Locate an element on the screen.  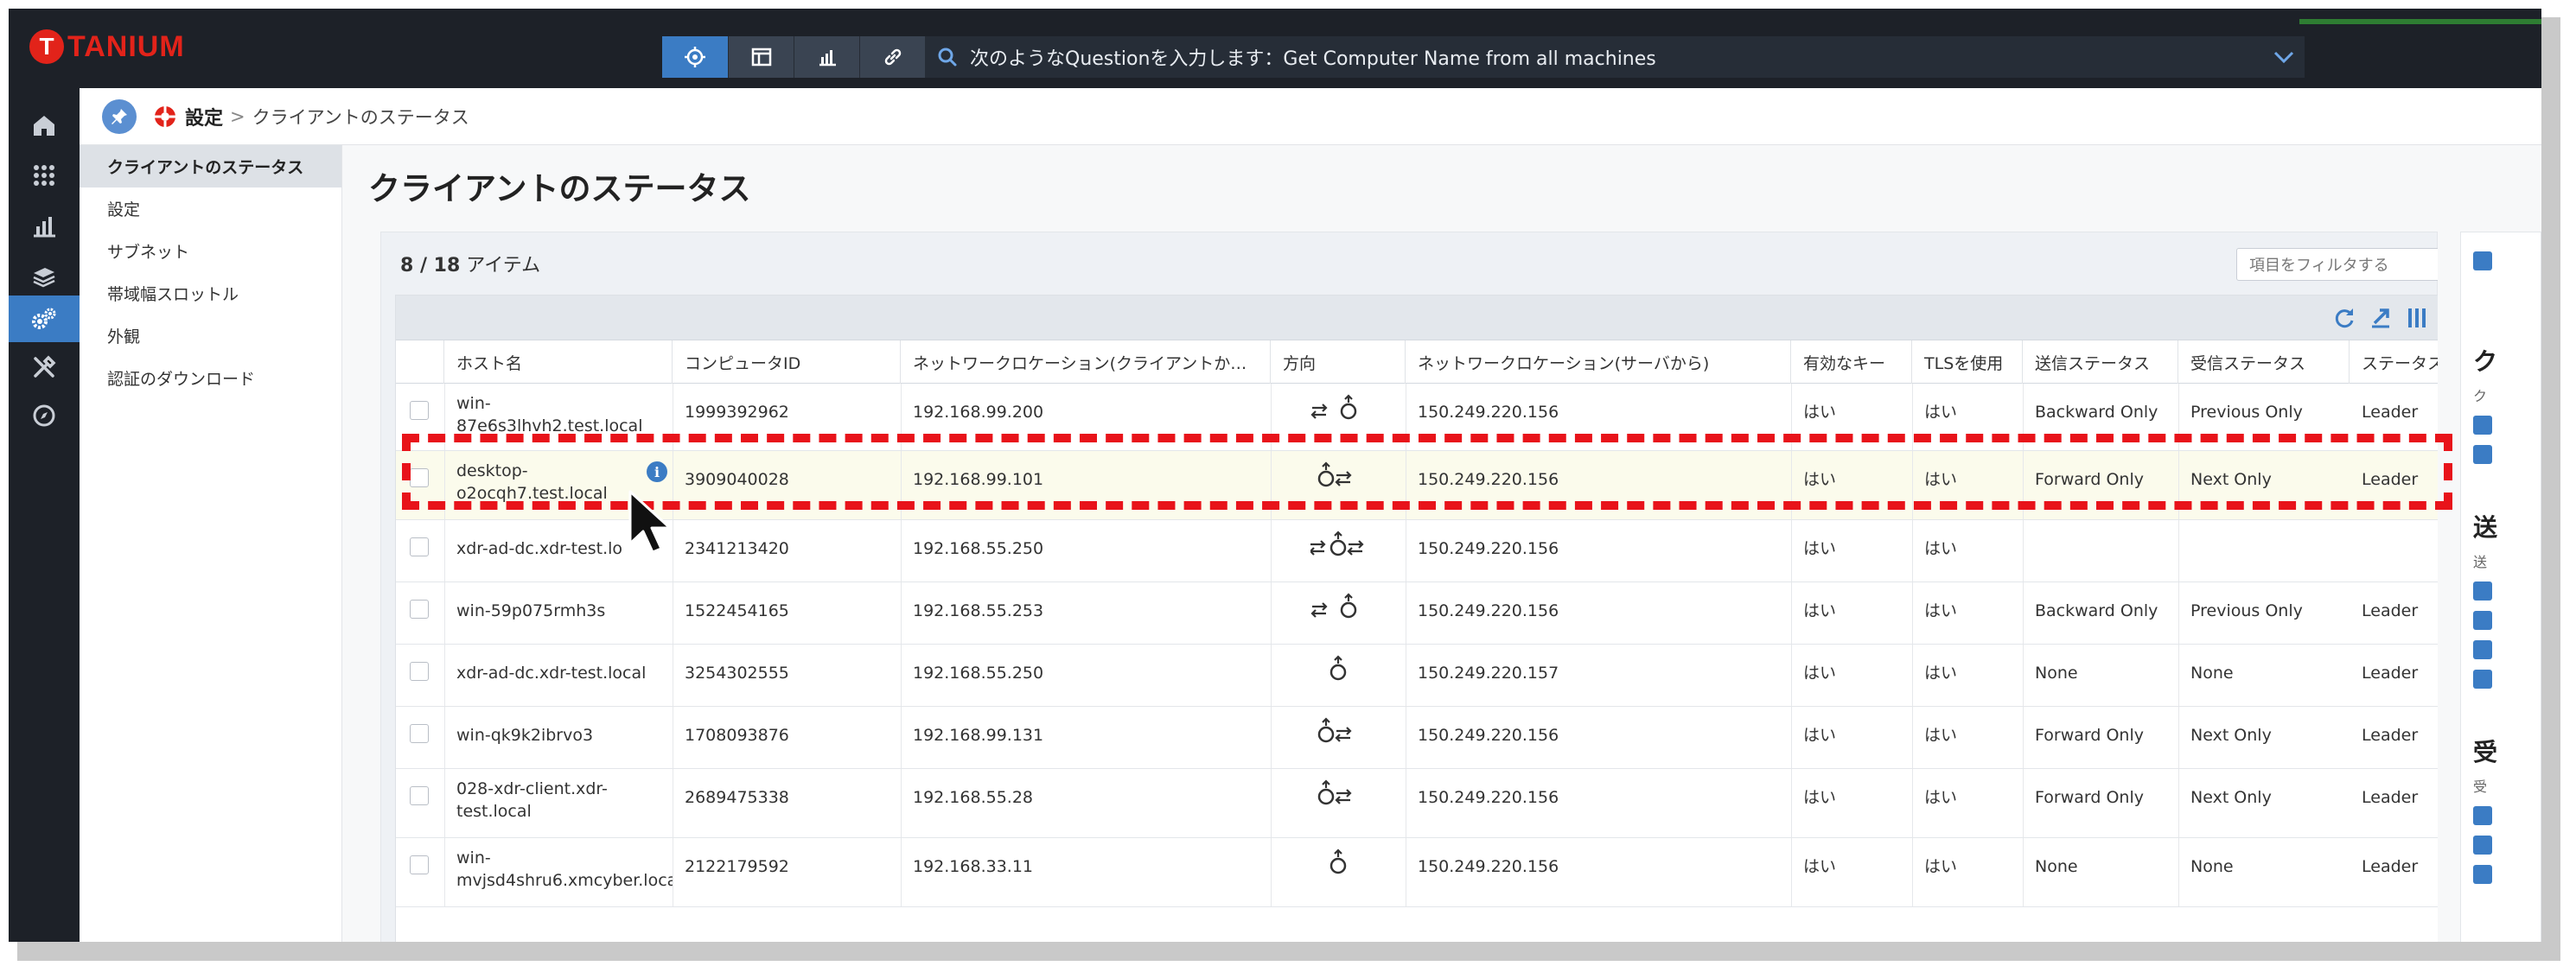
cell-valid-key: はい is located at coordinates (1820, 610).